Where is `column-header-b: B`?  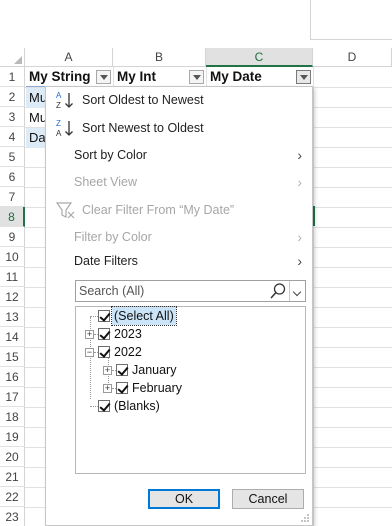 column-header-b: B is located at coordinates (159, 57).